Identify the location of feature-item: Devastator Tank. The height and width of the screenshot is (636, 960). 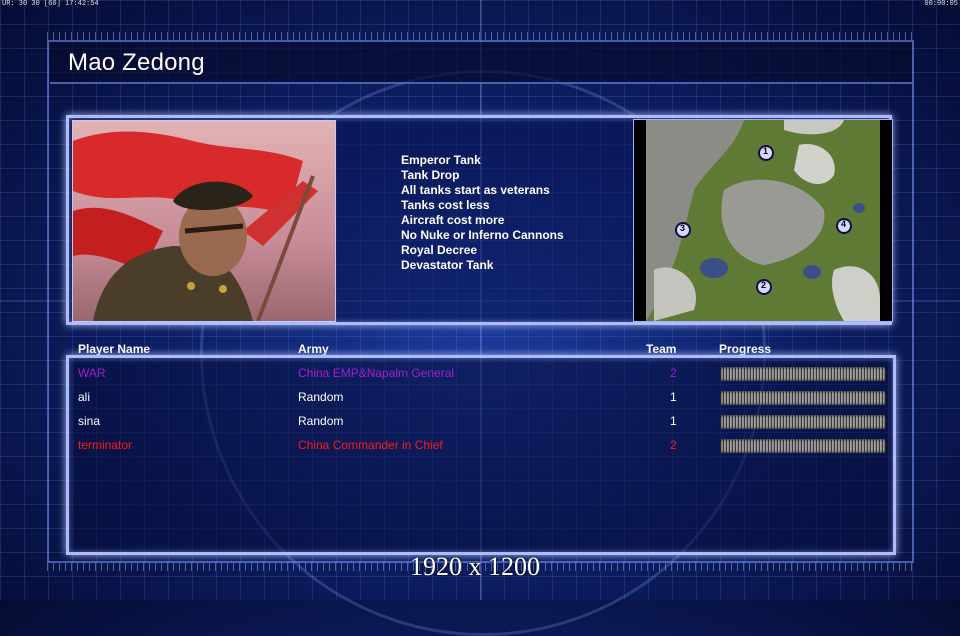
(447, 265).